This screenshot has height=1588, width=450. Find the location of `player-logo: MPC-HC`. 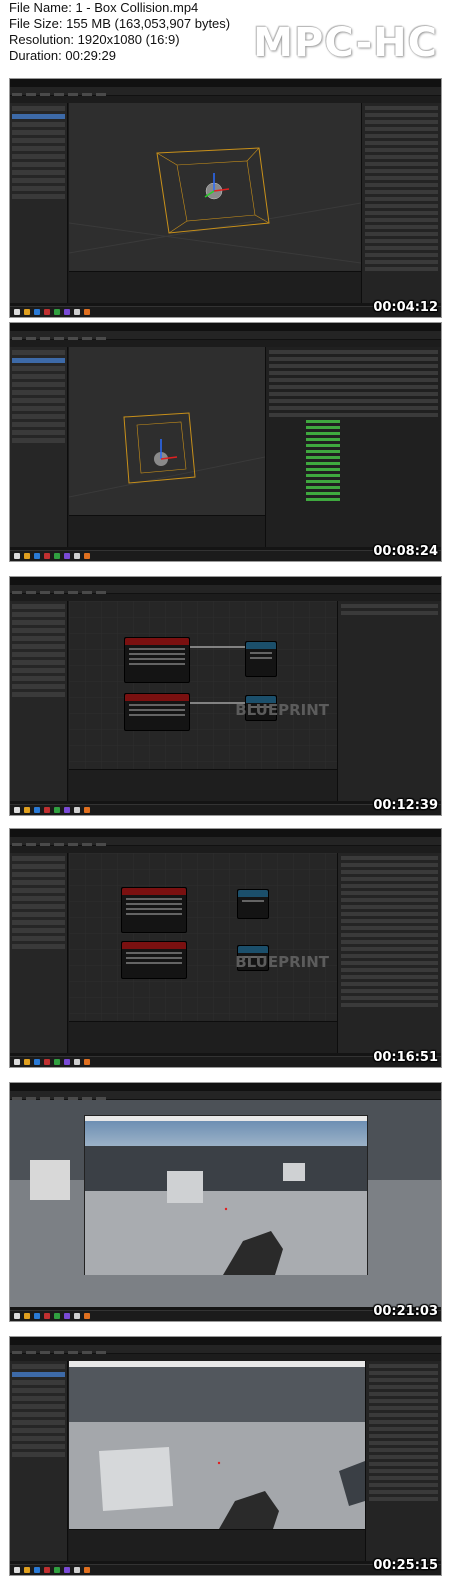

player-logo: MPC-HC is located at coordinates (345, 43).